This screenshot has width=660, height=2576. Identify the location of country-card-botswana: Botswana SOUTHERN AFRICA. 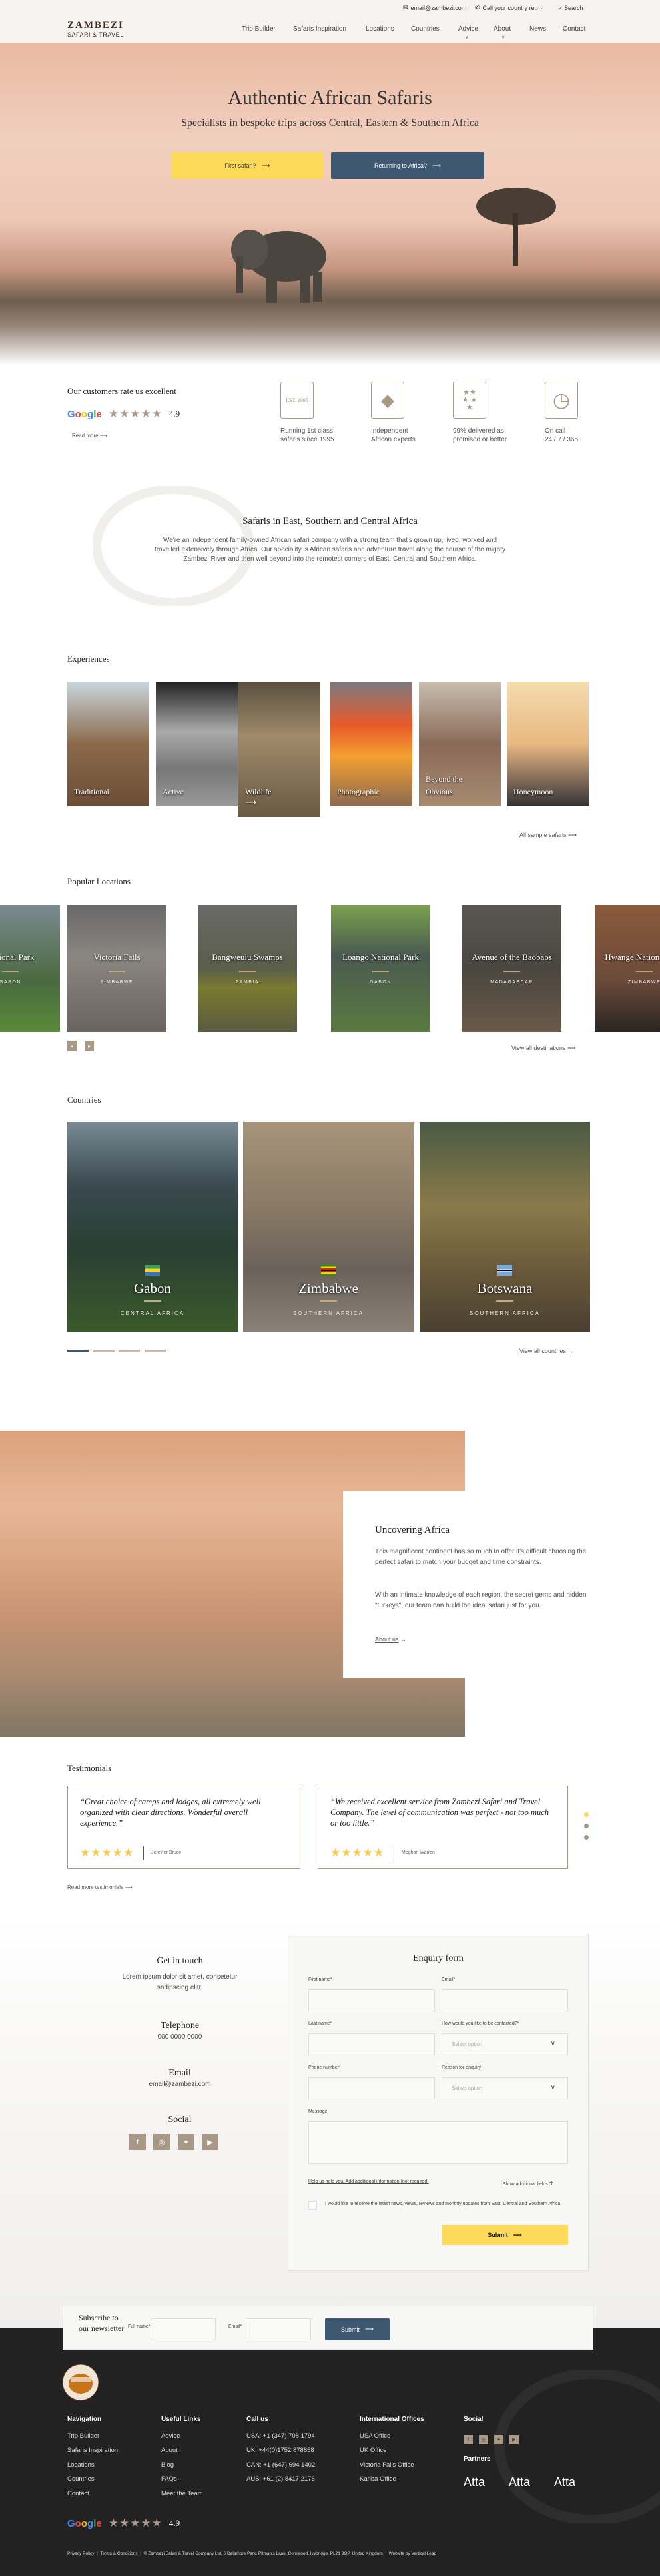
(505, 1227).